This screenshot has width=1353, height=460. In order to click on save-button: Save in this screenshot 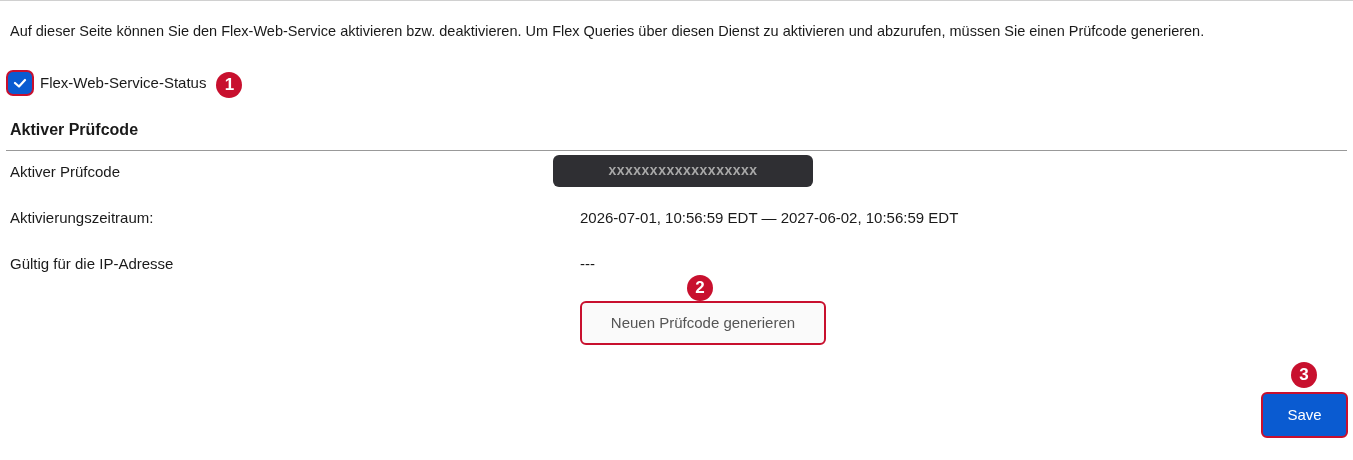, I will do `click(1304, 414)`.